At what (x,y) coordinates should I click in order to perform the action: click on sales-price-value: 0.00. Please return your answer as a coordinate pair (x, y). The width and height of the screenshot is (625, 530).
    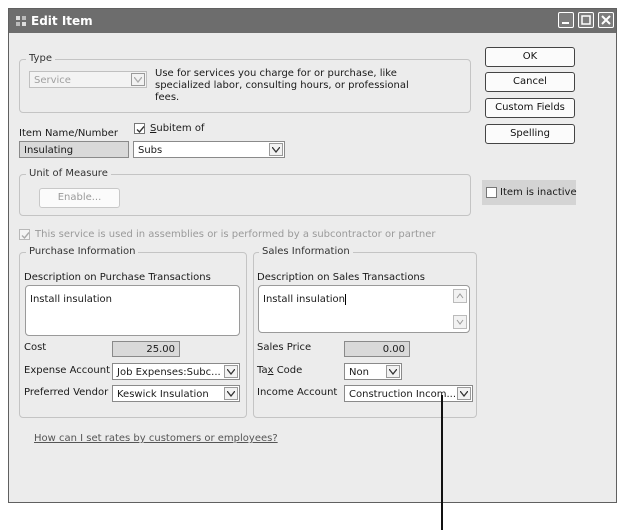
    Looking at the image, I should click on (393, 349).